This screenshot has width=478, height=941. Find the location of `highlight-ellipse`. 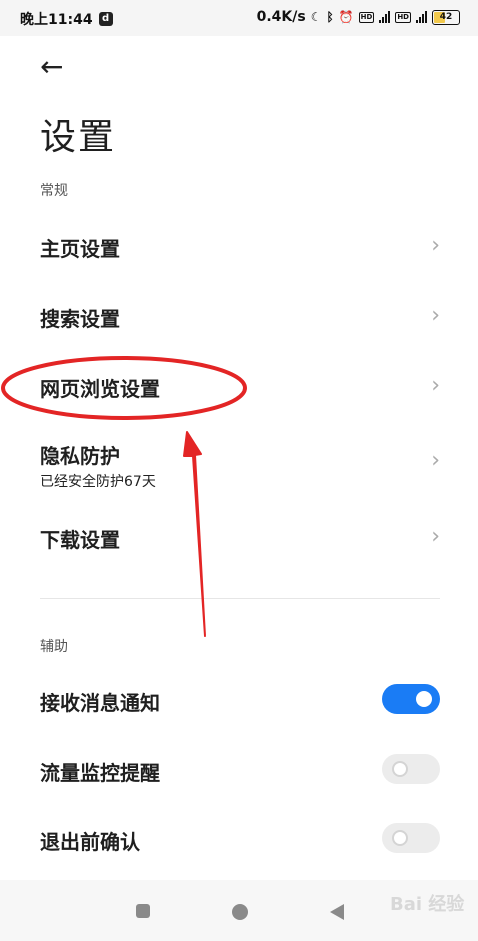

highlight-ellipse is located at coordinates (124, 388).